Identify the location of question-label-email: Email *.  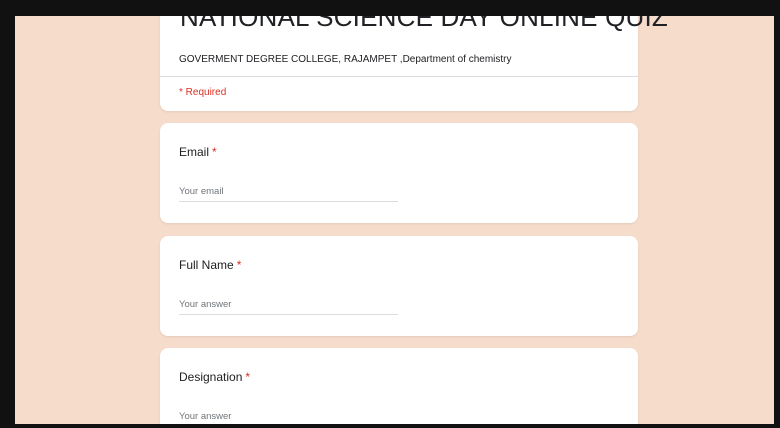
(198, 152).